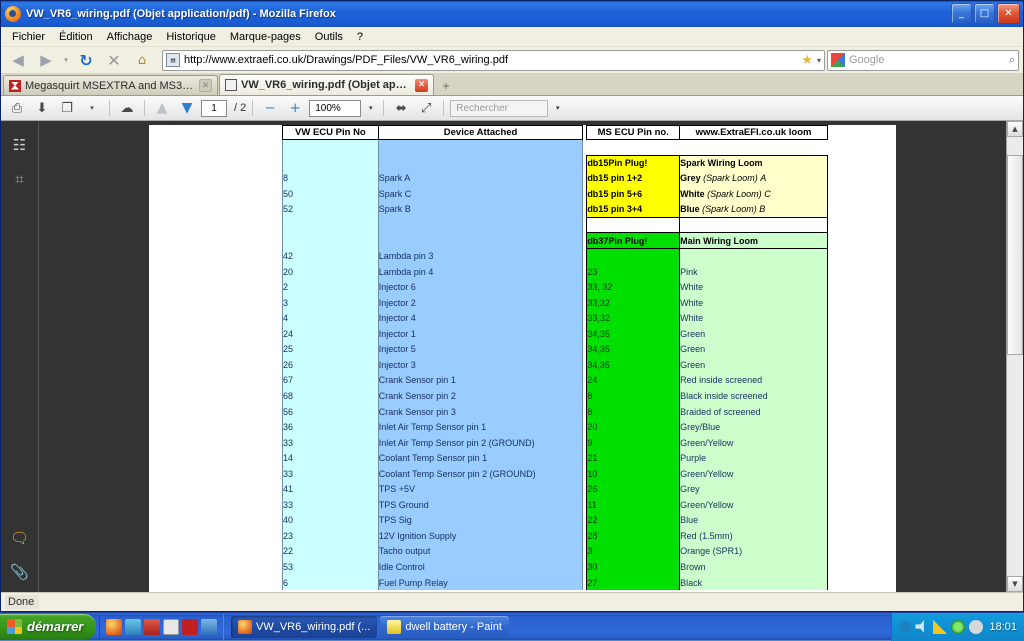 Image resolution: width=1024 pixels, height=641 pixels. What do you see at coordinates (480, 473) in the screenshot?
I see `cell-device: Coolant Temp Sensor pin 2 (GROUND)` at bounding box center [480, 473].